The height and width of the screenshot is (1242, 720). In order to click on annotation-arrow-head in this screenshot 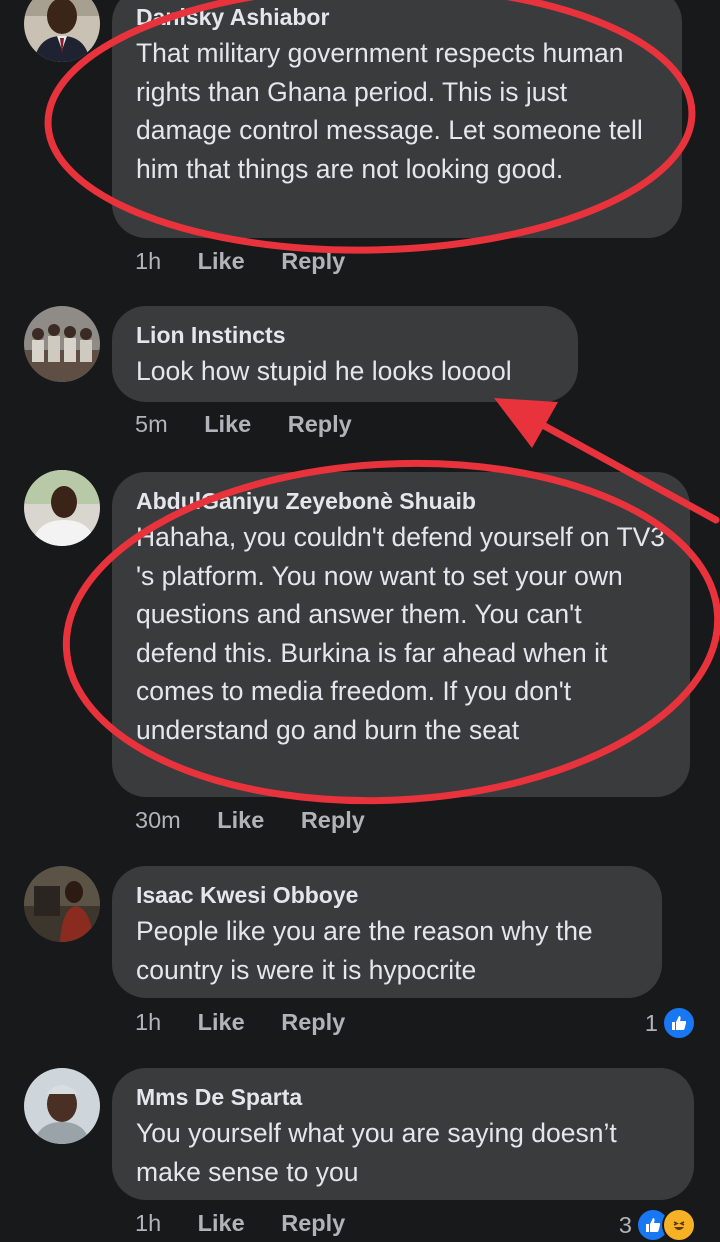, I will do `click(526, 423)`.